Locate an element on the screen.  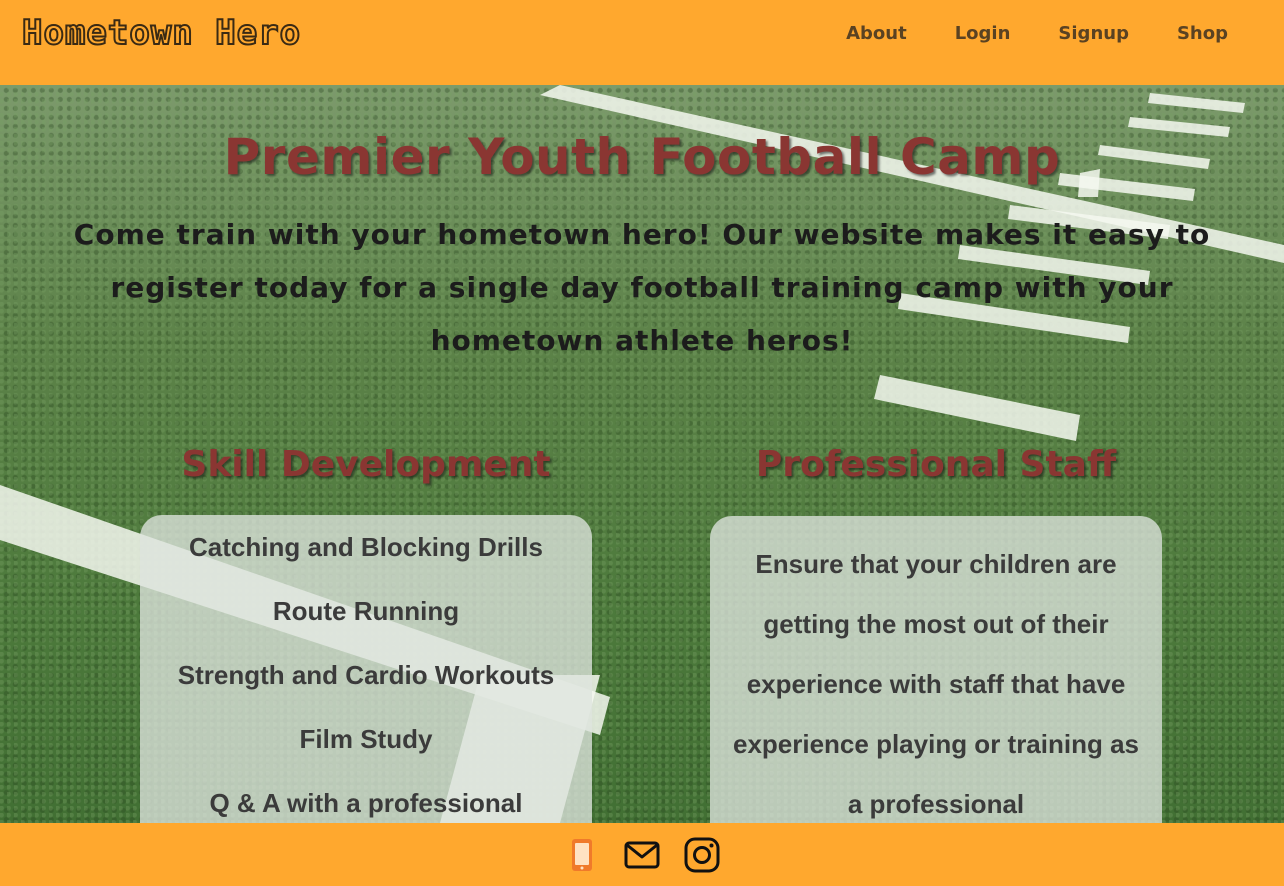
brand-logo: Hometown Hero is located at coordinates (161, 33).